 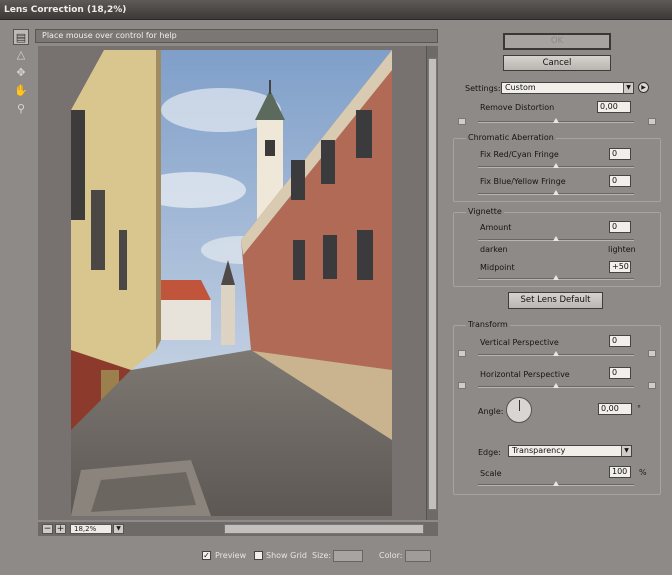 What do you see at coordinates (231, 555) in the screenshot?
I see `preview-label: Preview` at bounding box center [231, 555].